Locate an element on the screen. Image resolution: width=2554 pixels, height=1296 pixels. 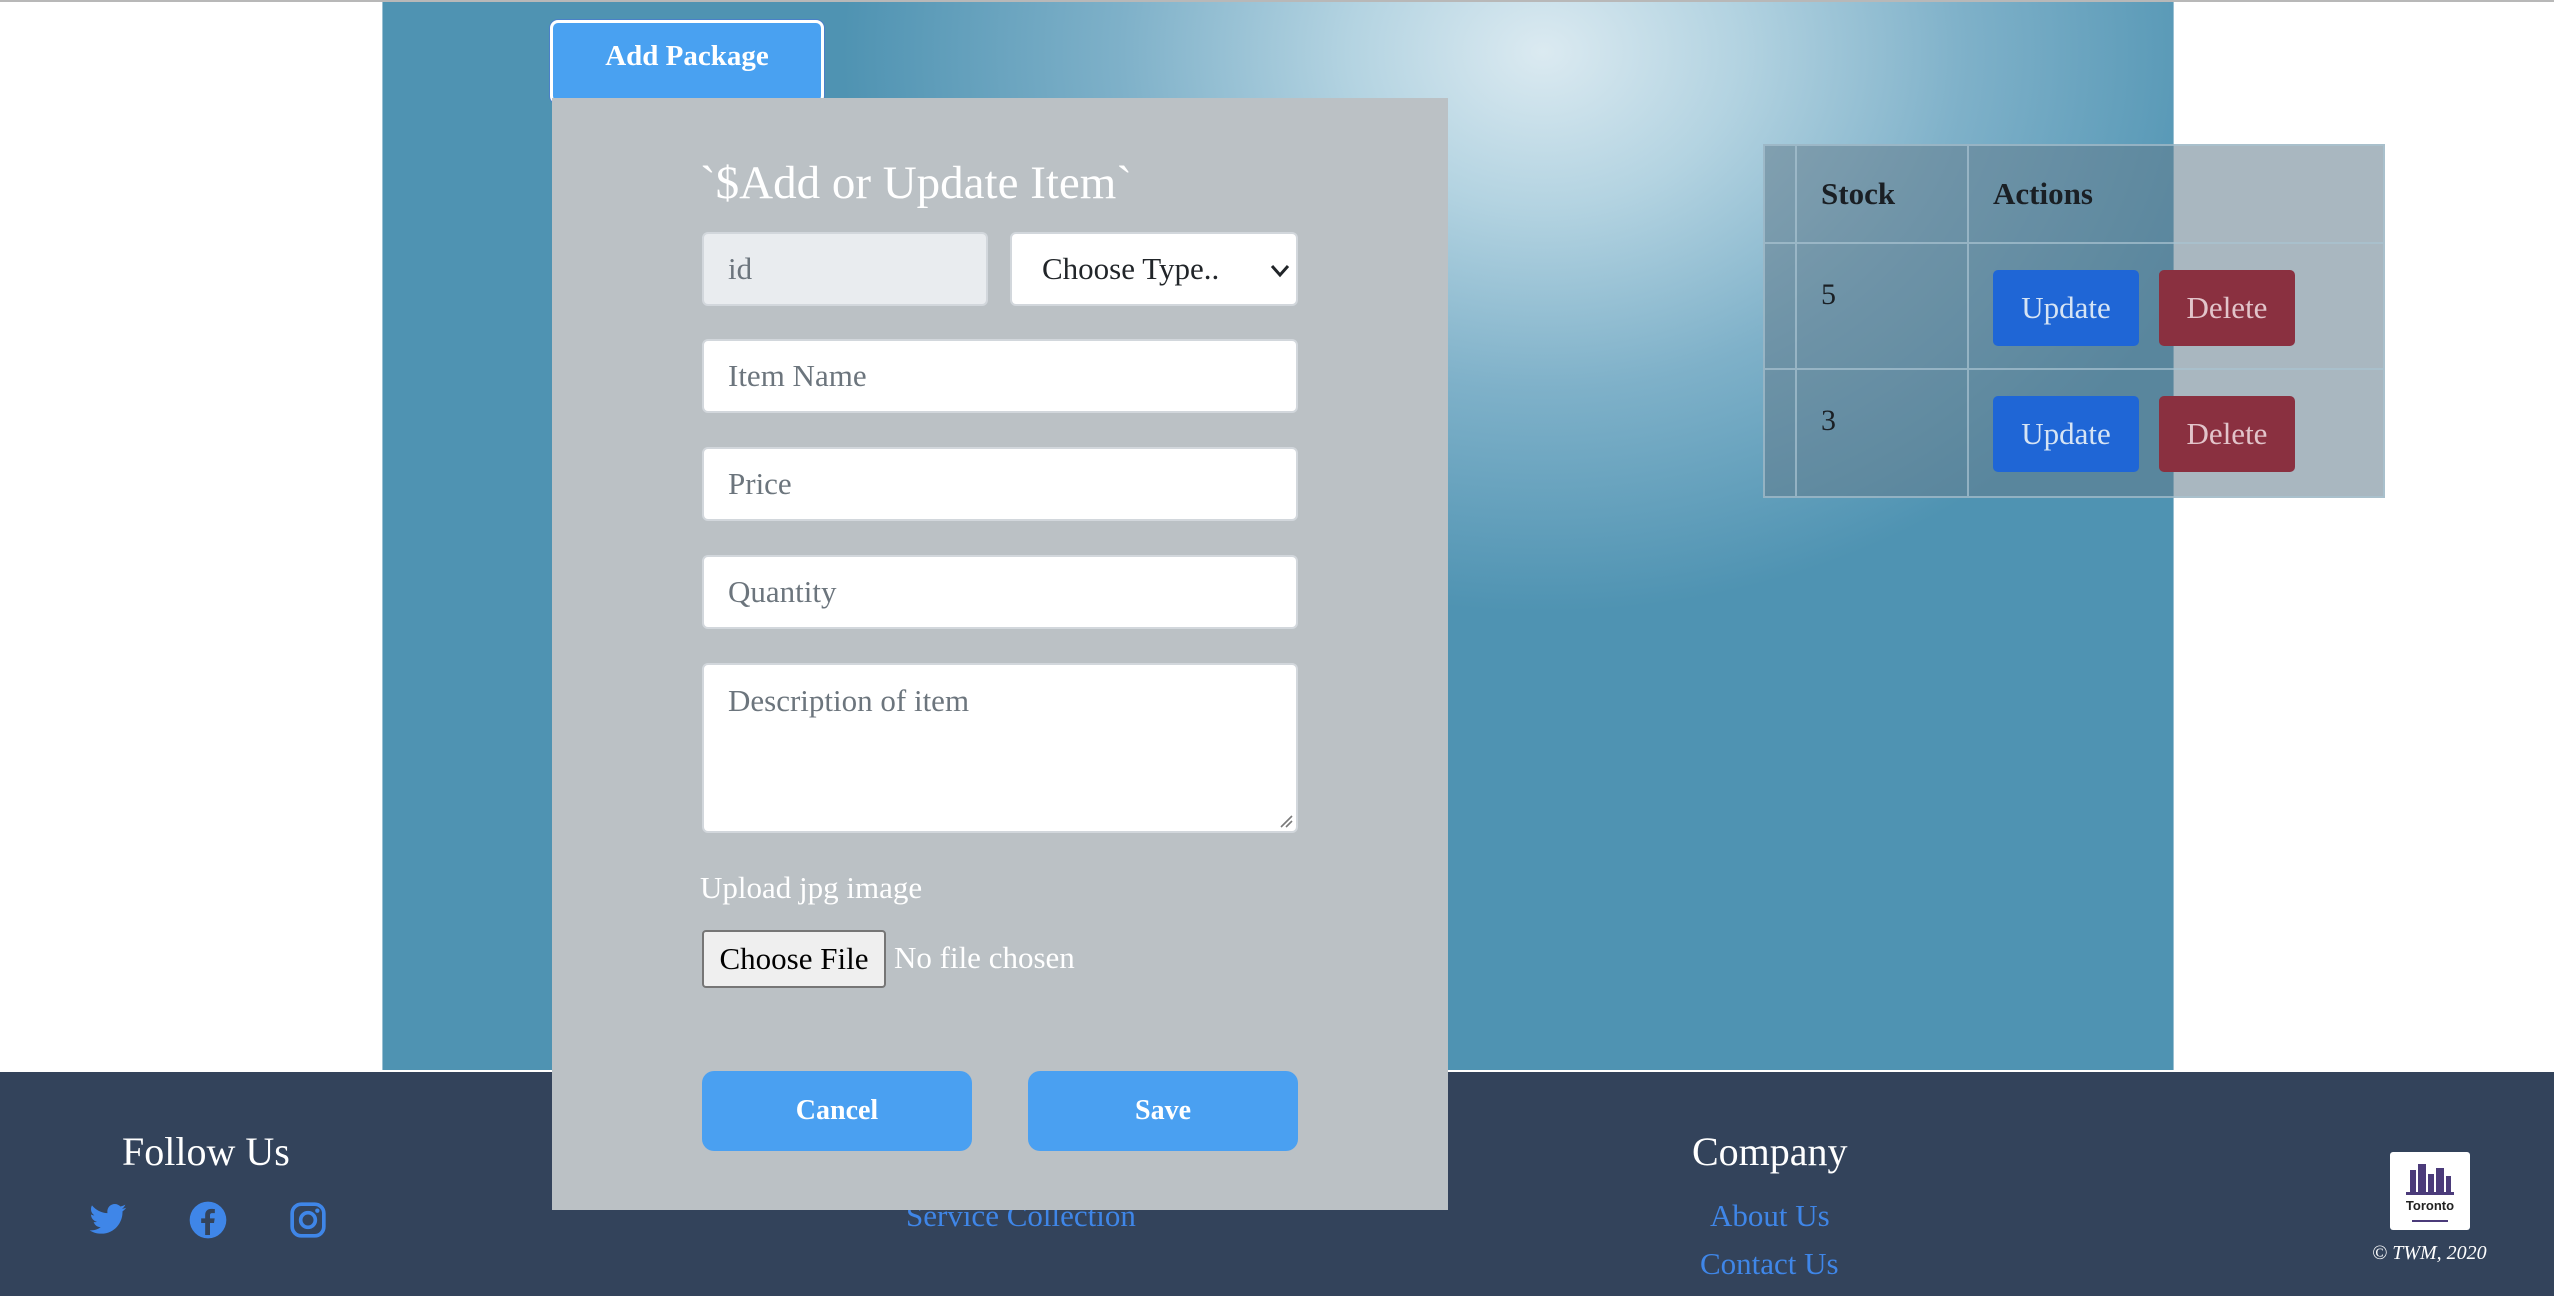
quantity-input: Quantity is located at coordinates (1000, 592).